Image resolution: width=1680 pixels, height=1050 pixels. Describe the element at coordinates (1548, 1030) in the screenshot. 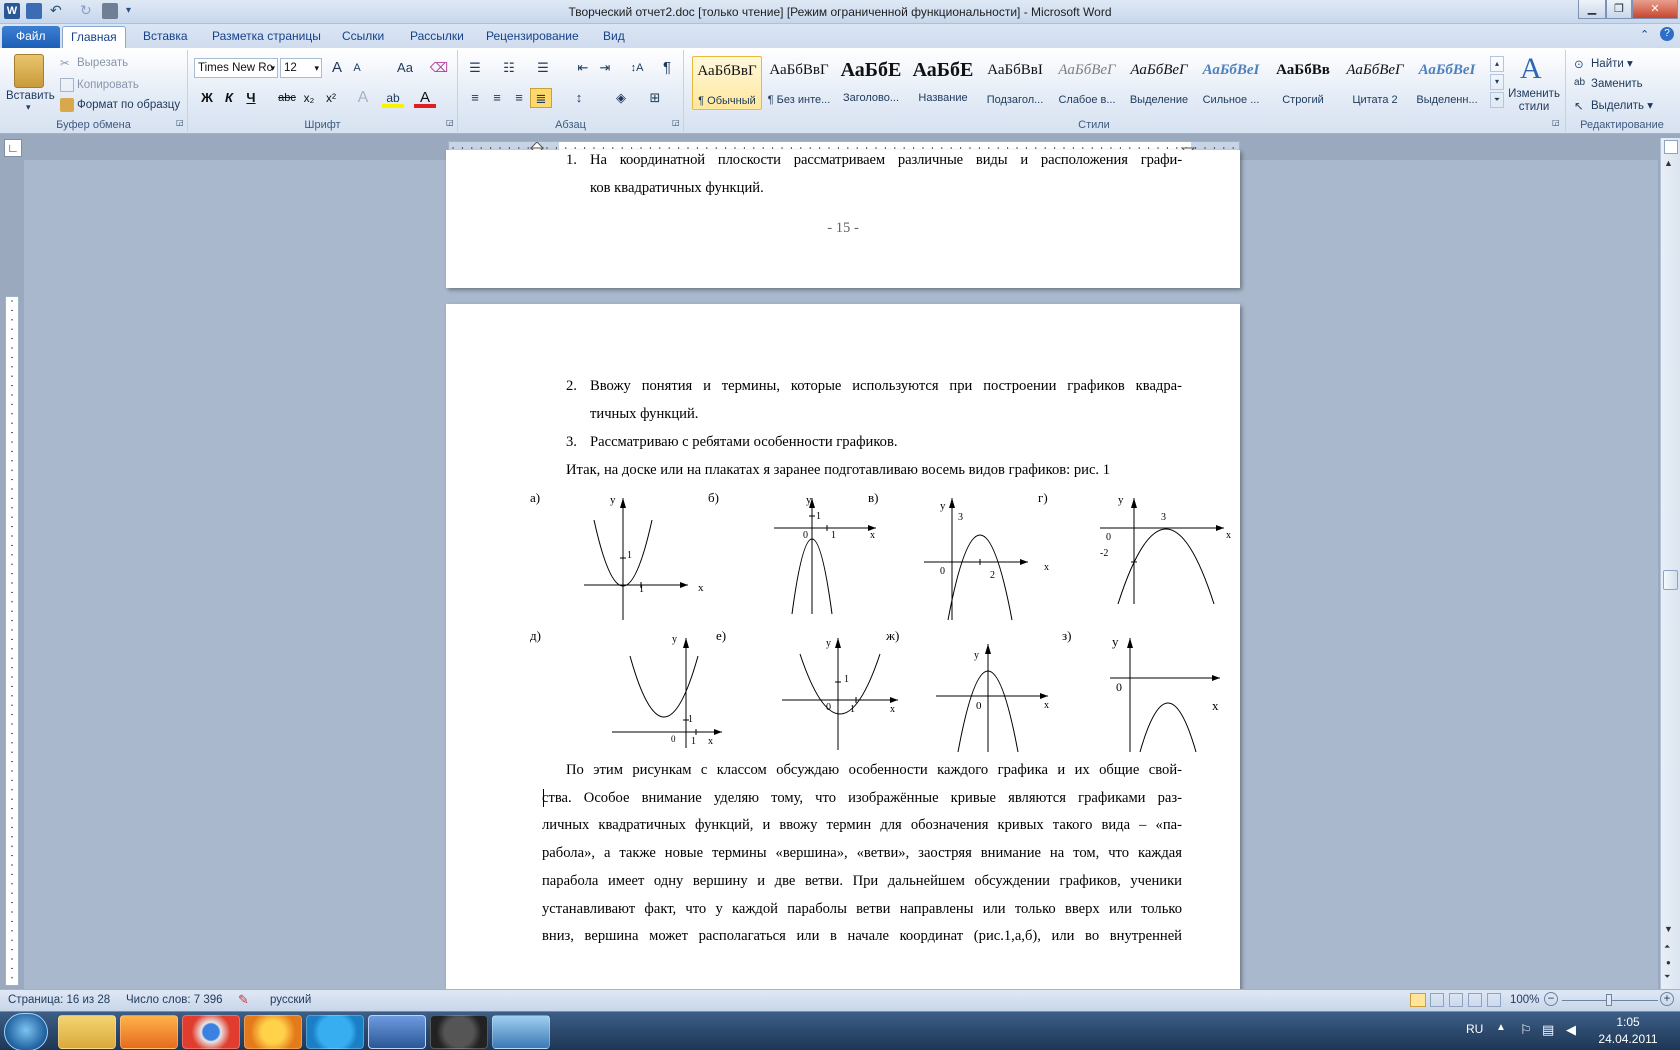

I see `network-tray-icon: ▤` at that location.